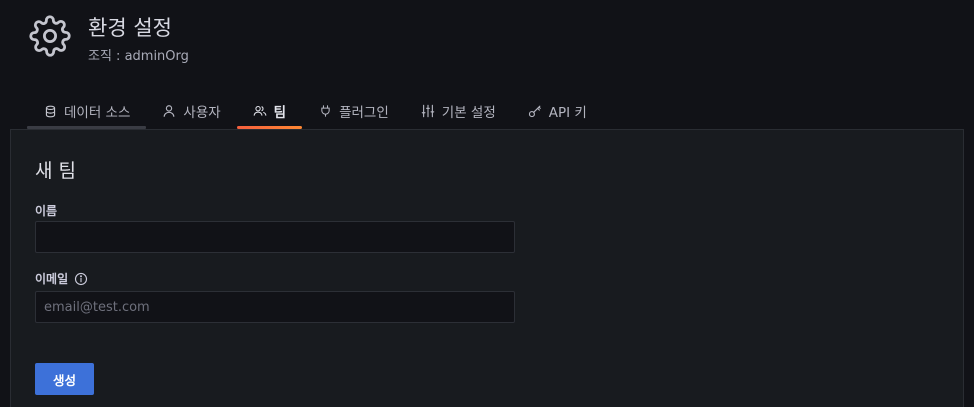 Image resolution: width=974 pixels, height=407 pixels. I want to click on tab-data-sources: 데이터 소스, so click(87, 112).